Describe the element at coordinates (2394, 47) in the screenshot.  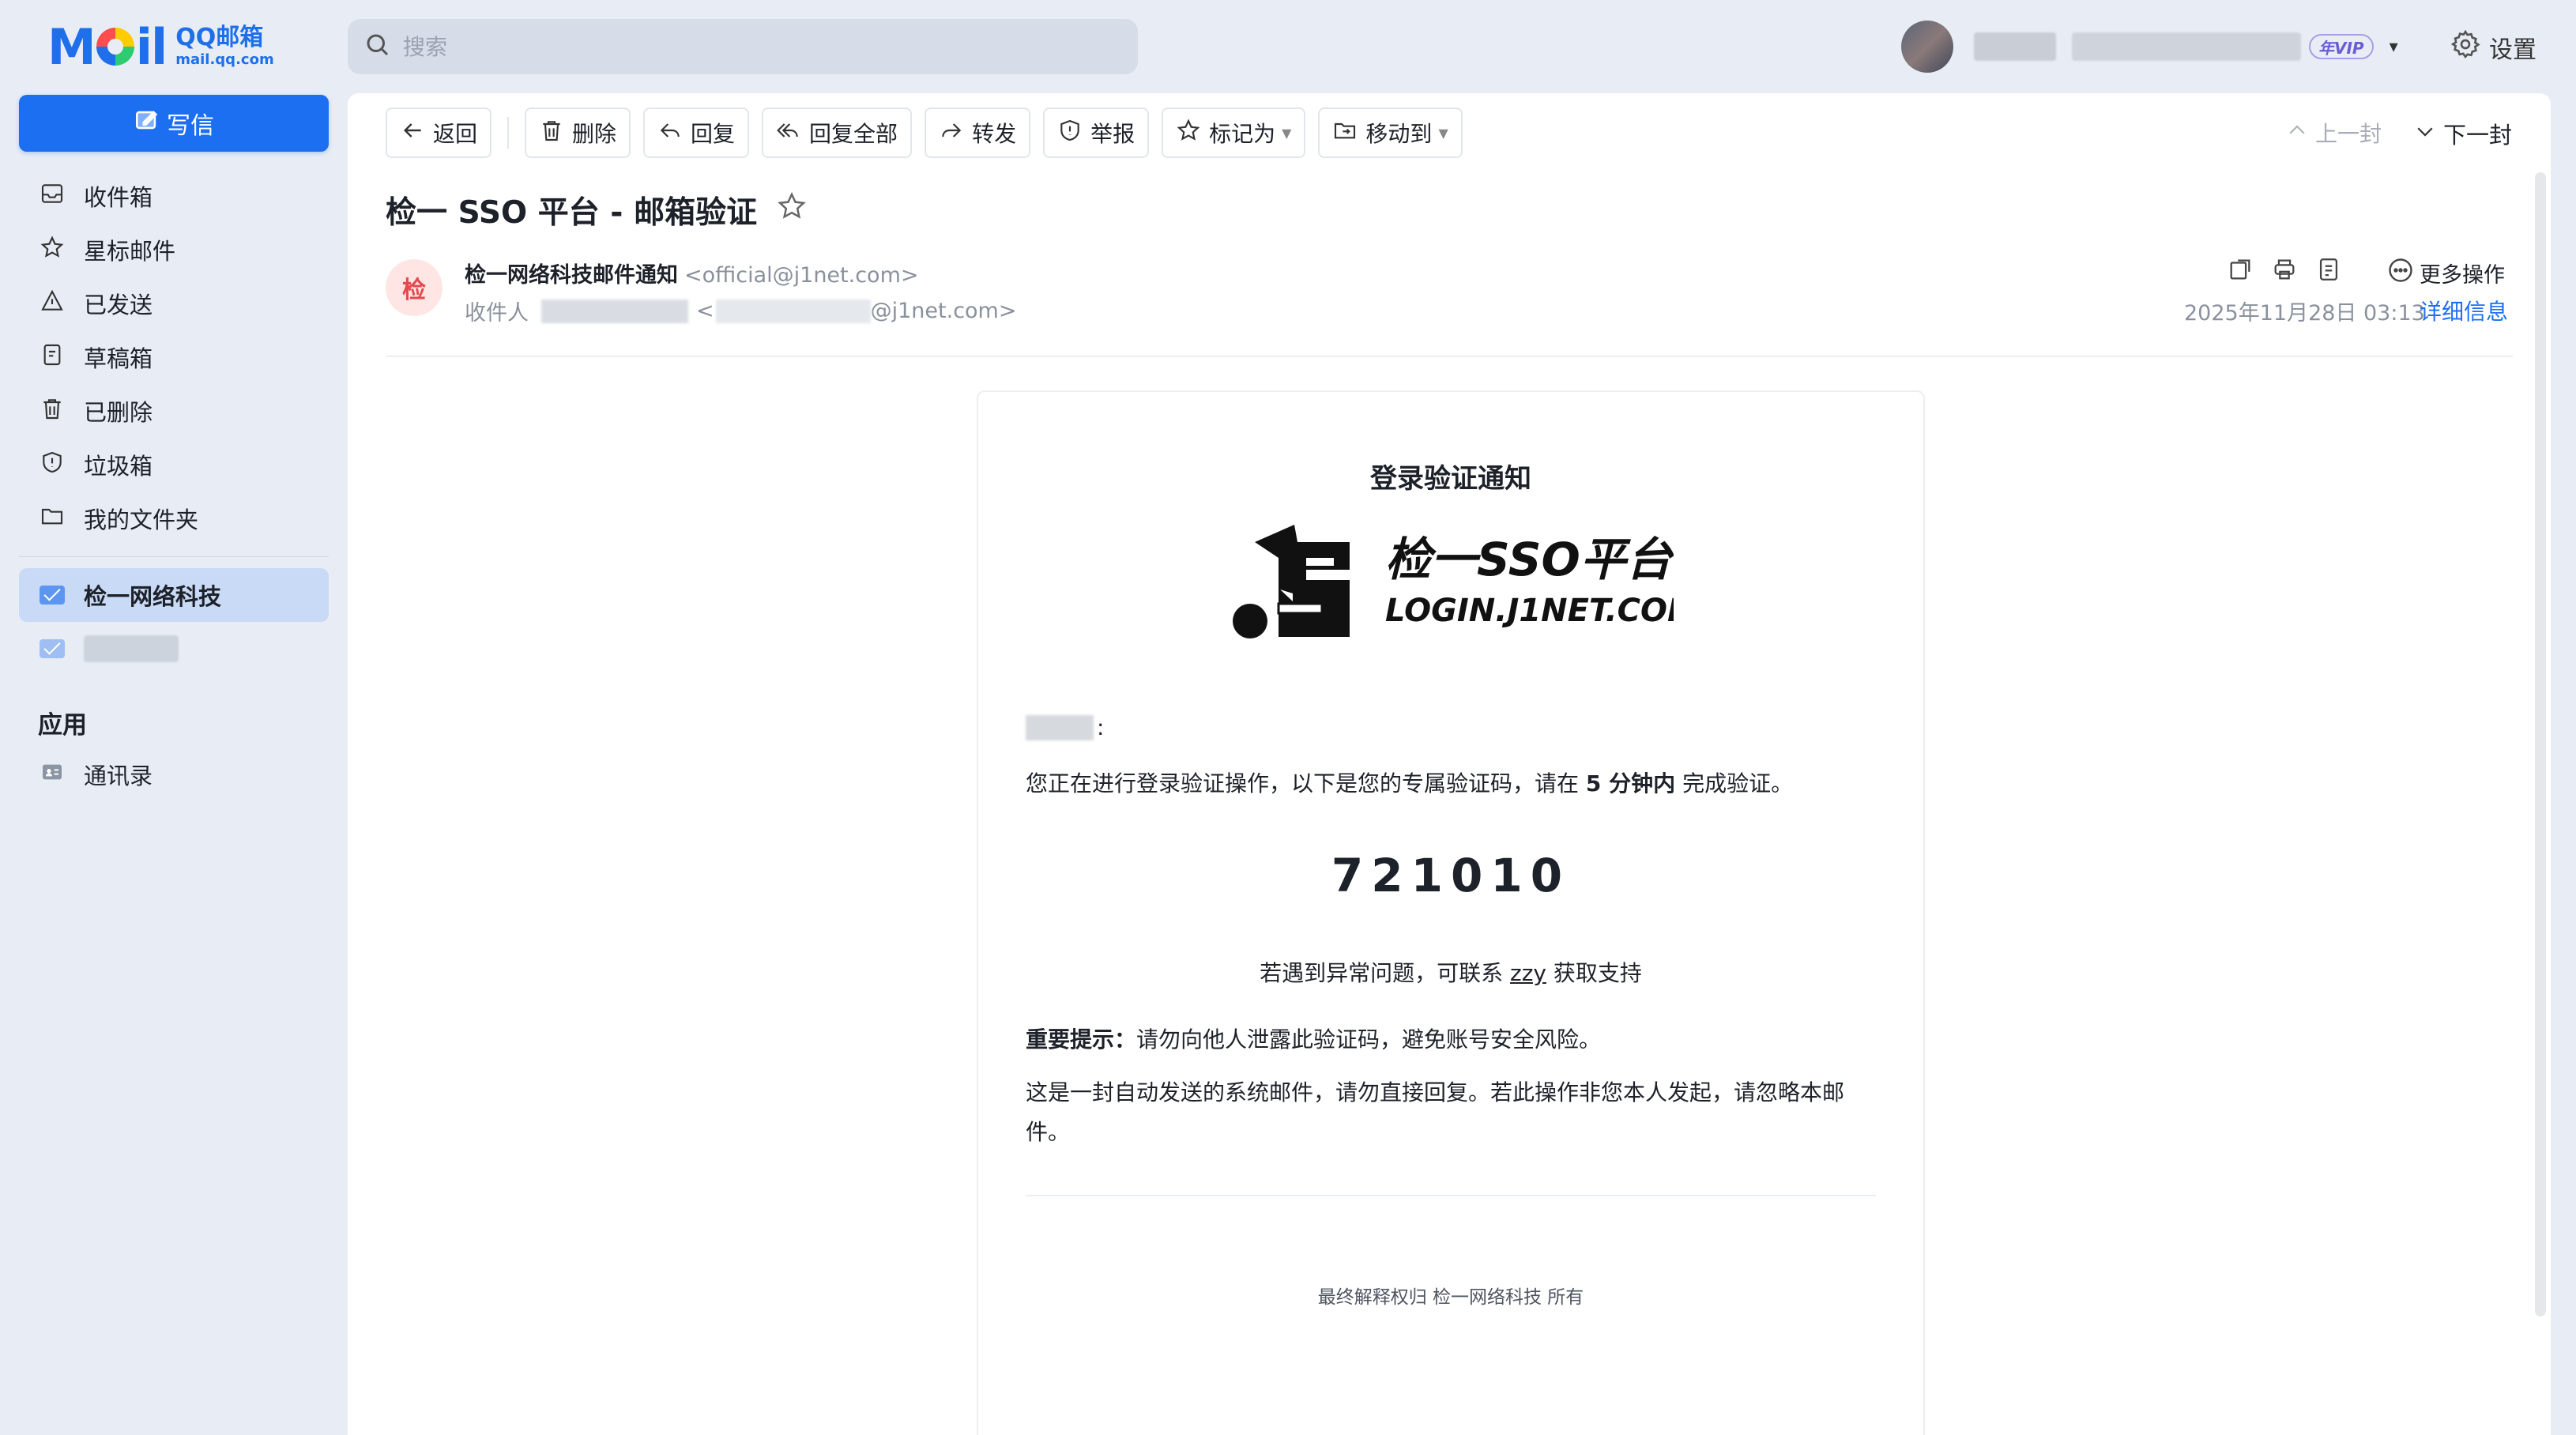
I see `chevron-down-icon: ▾` at that location.